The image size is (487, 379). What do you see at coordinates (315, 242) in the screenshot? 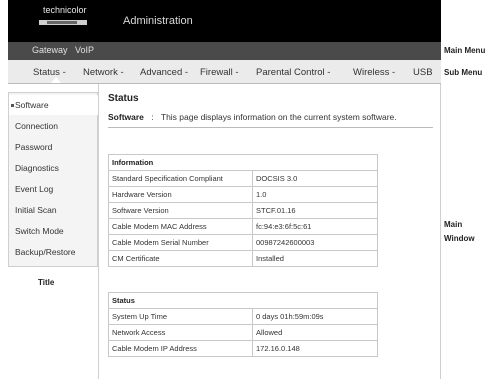
I see `table-cell-value: 00987242600003` at bounding box center [315, 242].